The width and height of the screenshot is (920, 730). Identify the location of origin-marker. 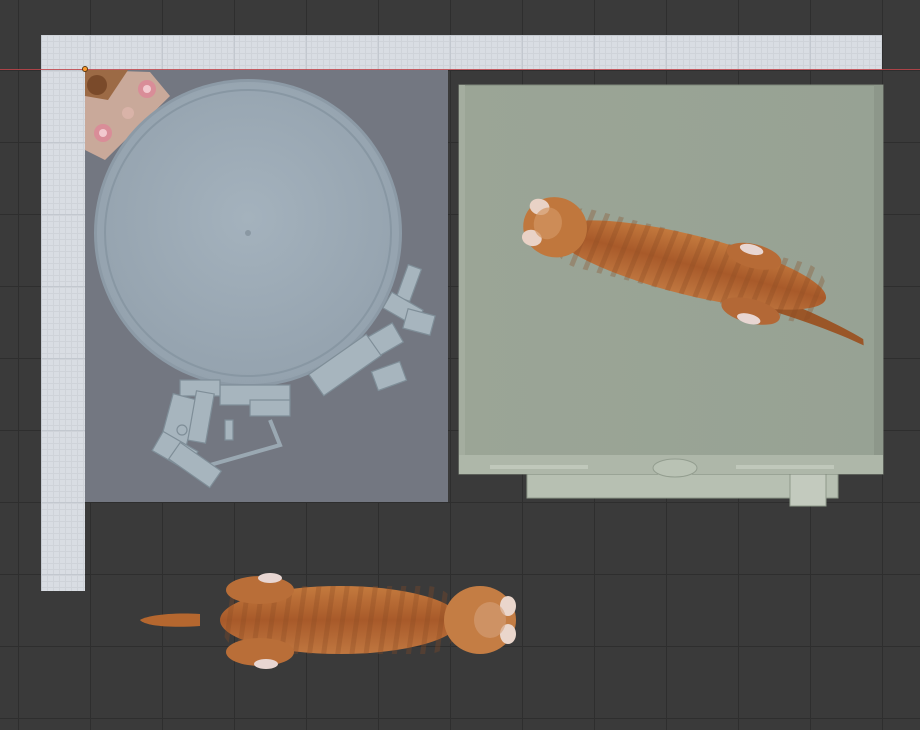
(85, 69).